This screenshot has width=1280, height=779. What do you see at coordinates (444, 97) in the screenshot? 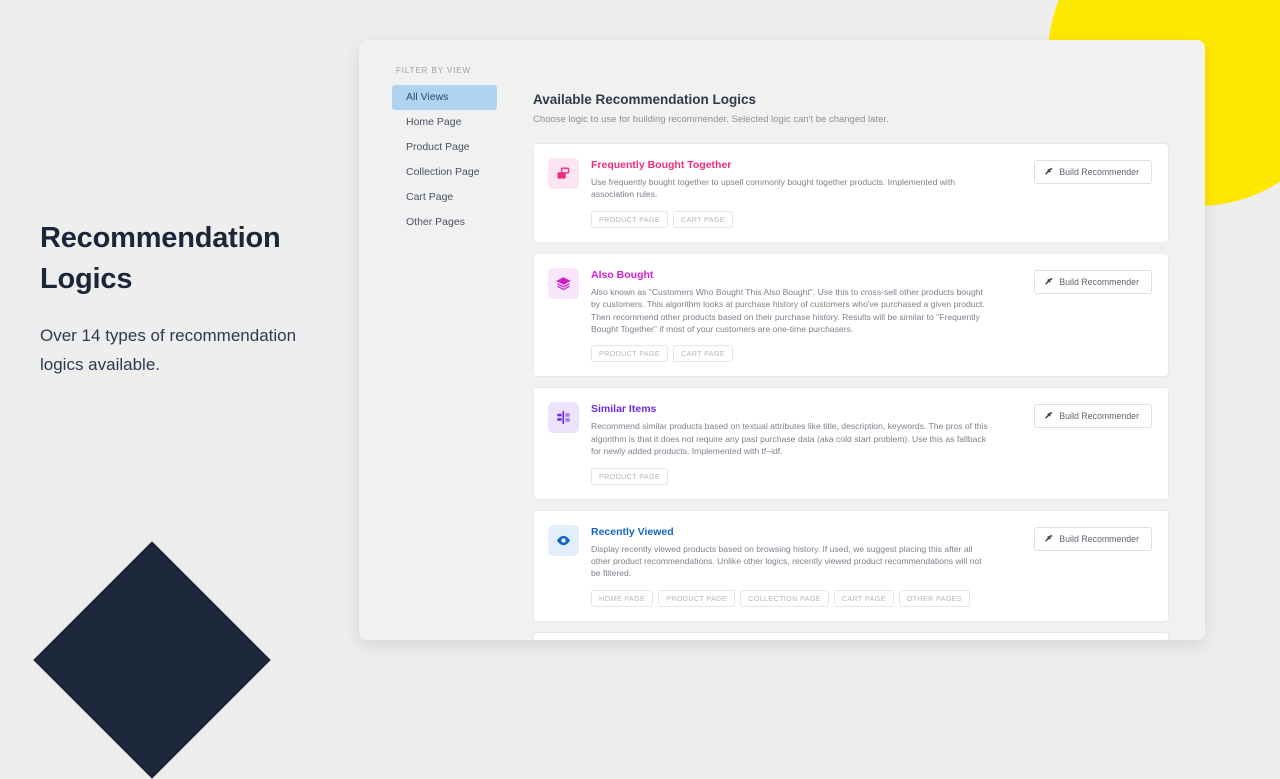
I see `sidebar-item-all-views: All Views` at bounding box center [444, 97].